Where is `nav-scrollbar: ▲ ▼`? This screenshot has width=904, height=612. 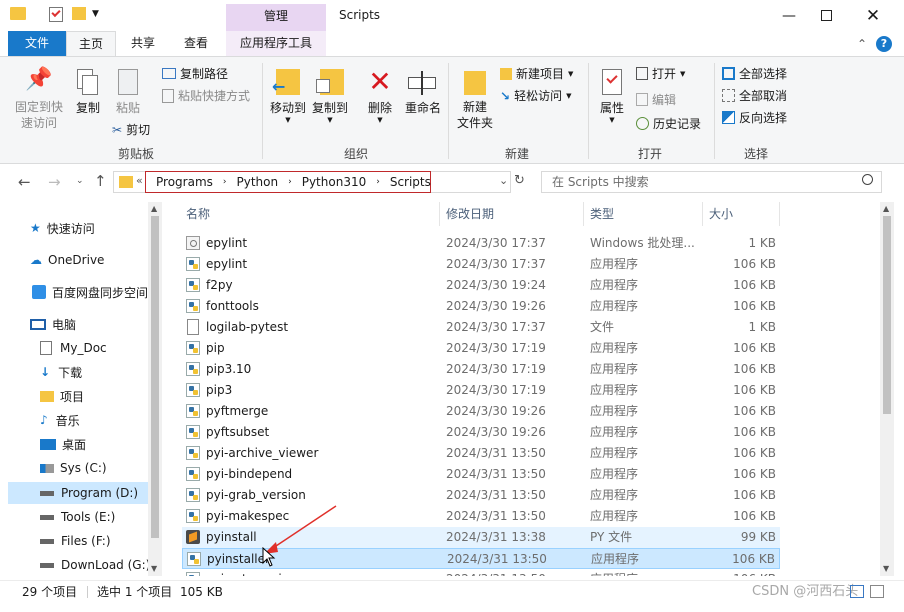
nav-scrollbar: ▲ ▼ is located at coordinates (155, 389).